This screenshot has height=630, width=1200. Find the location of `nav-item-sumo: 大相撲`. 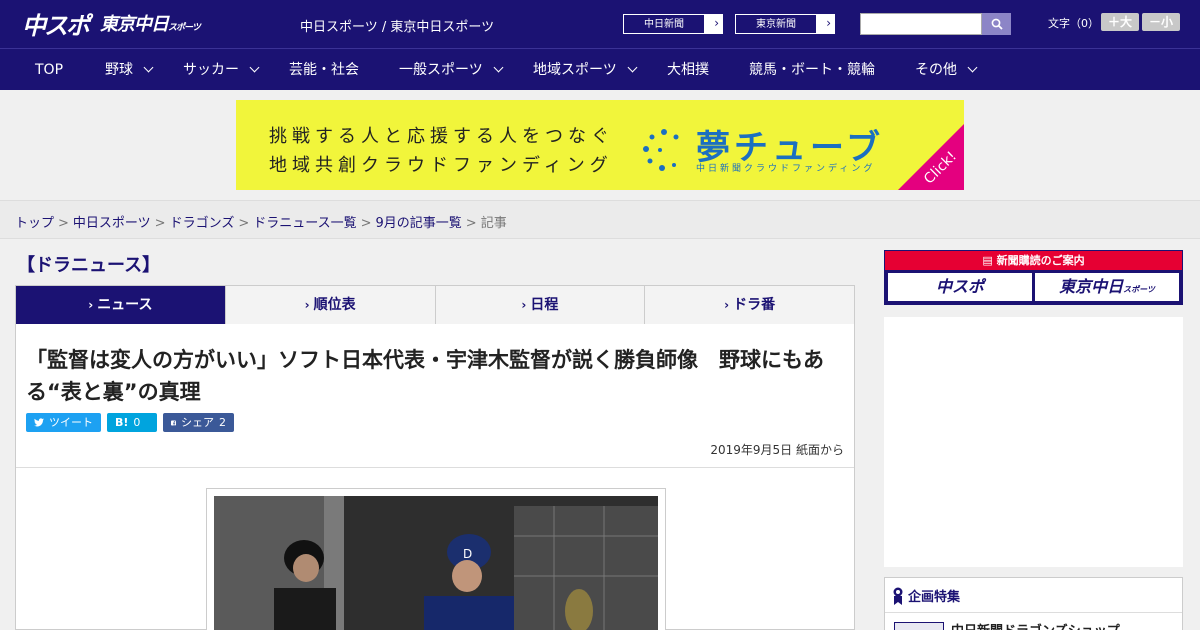

nav-item-sumo: 大相撲 is located at coordinates (688, 70).